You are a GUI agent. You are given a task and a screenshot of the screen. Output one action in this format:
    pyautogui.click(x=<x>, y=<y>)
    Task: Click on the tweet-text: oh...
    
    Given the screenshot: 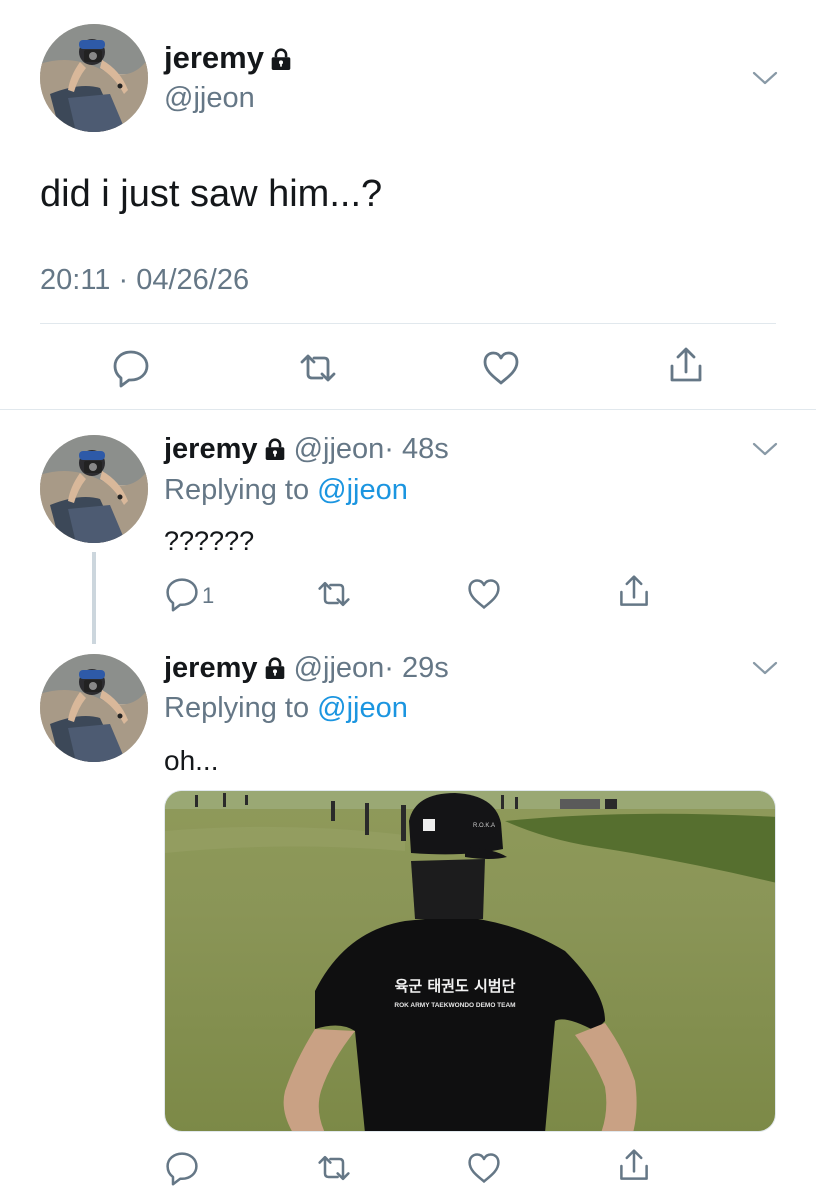 What is the action you would take?
    pyautogui.click(x=191, y=760)
    